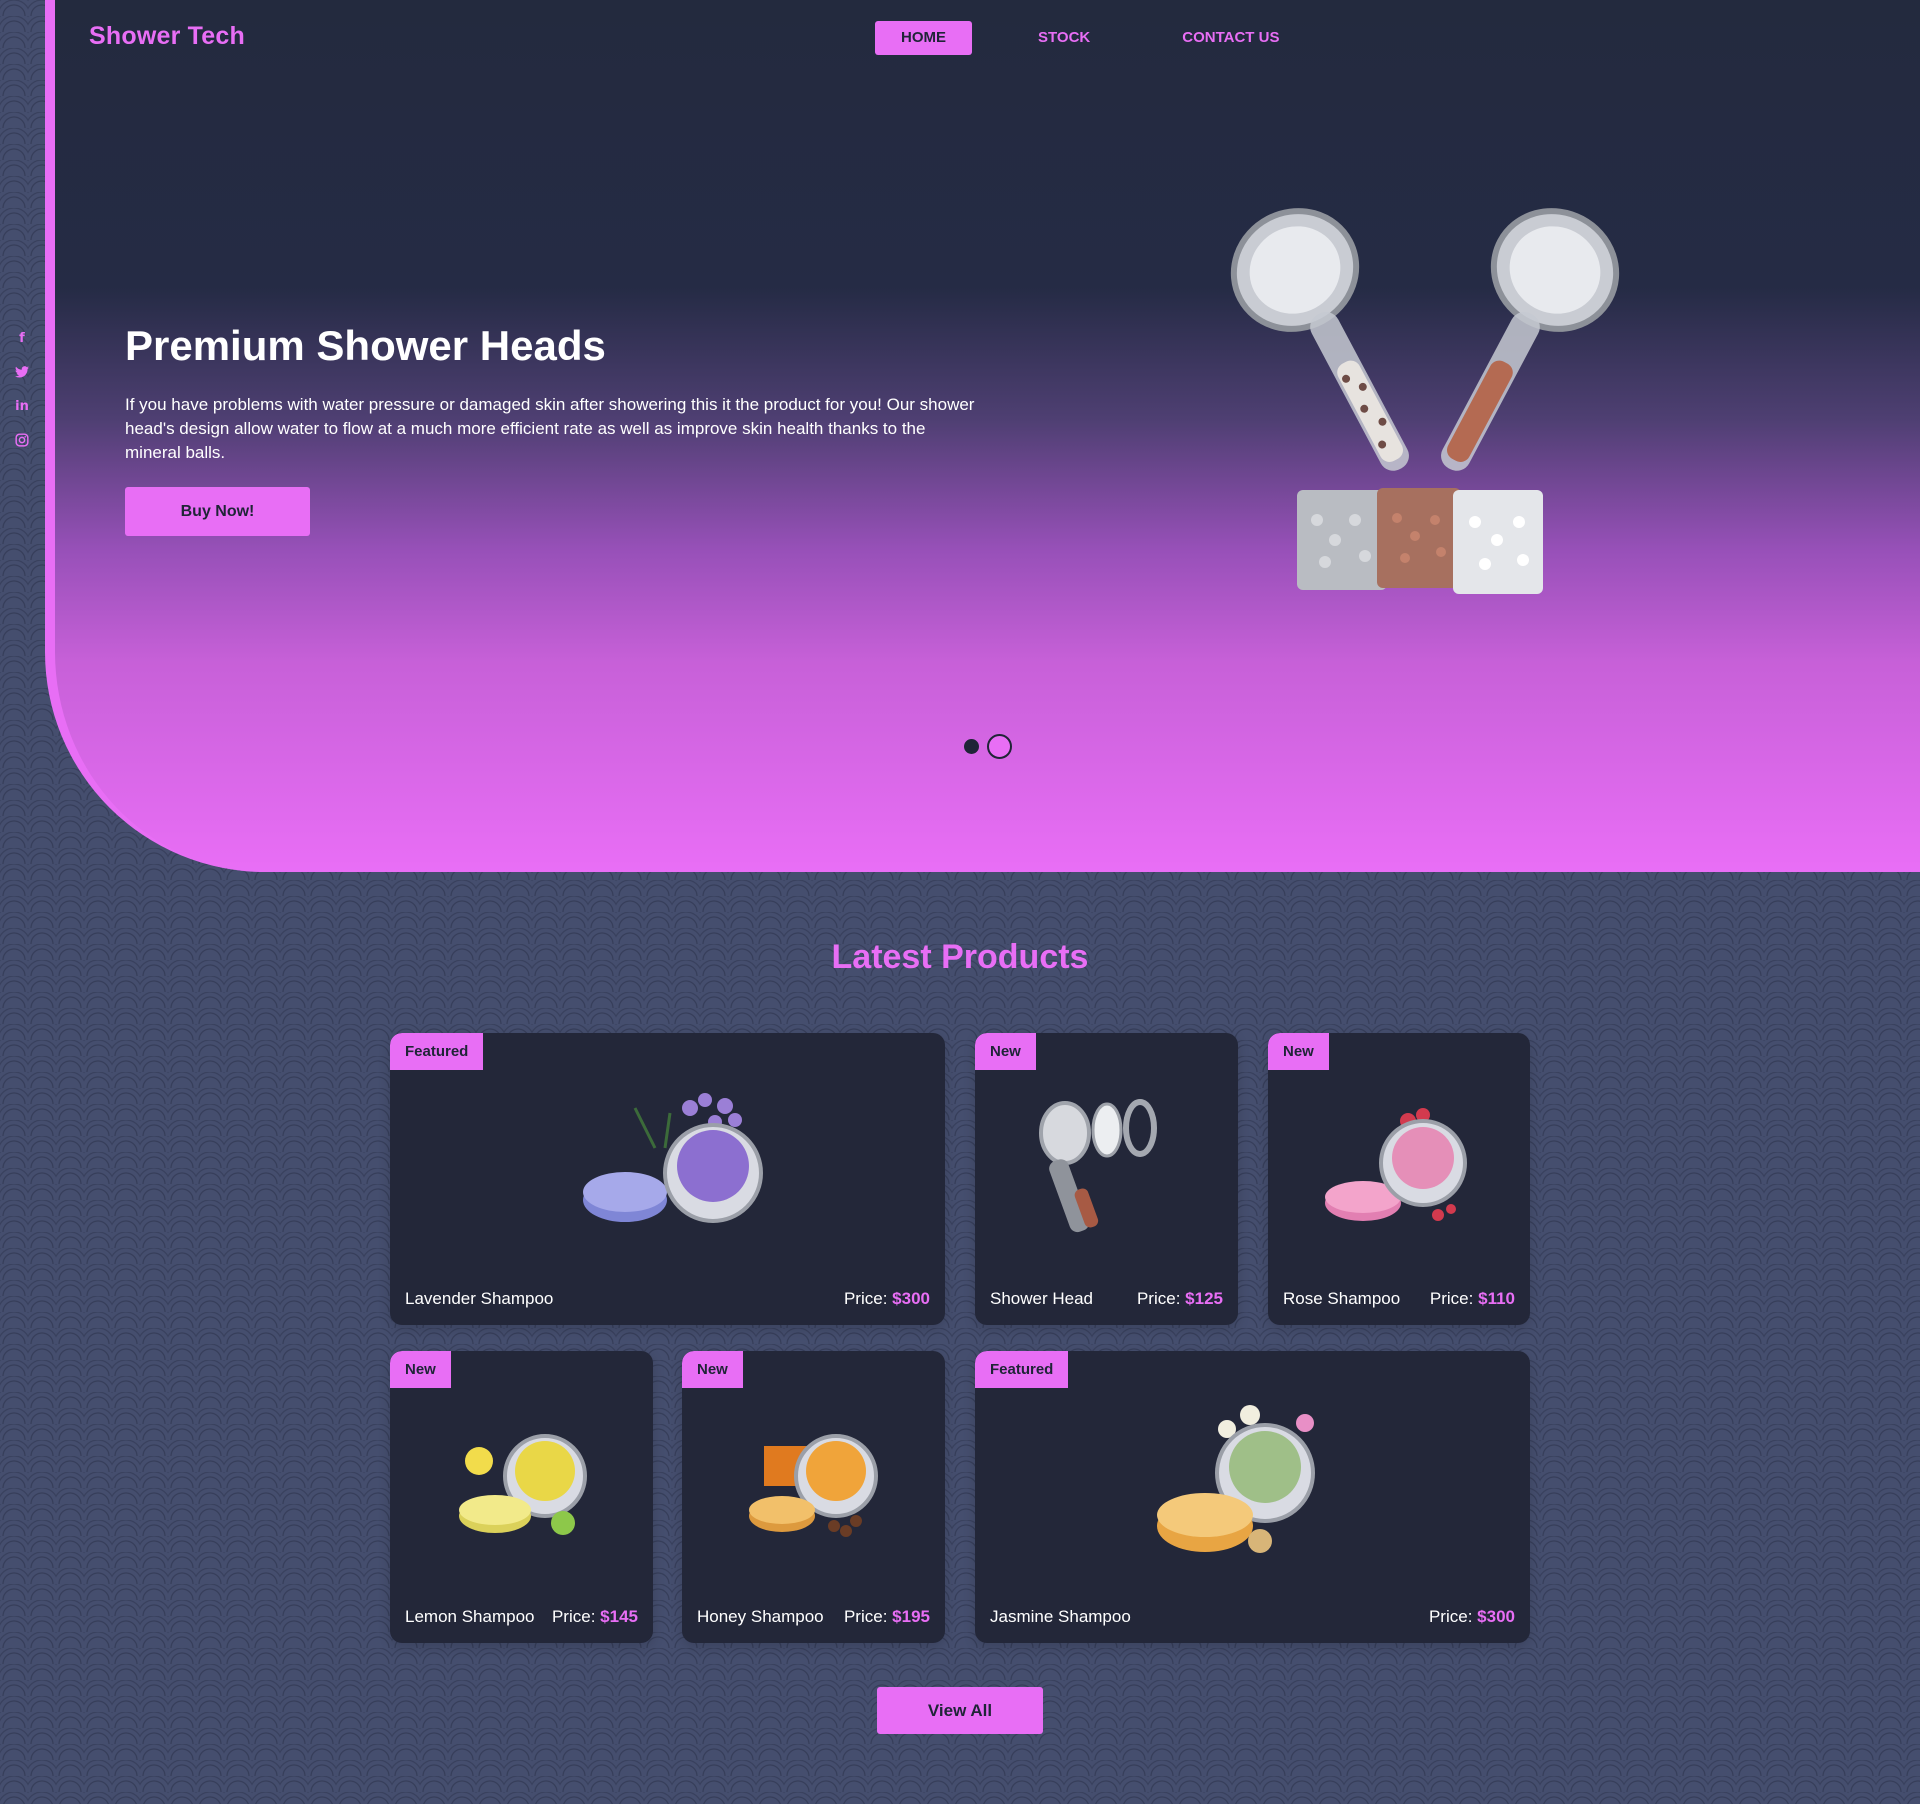 This screenshot has height=1804, width=1920. What do you see at coordinates (523, 1484) in the screenshot?
I see `lemon-shampoo-image` at bounding box center [523, 1484].